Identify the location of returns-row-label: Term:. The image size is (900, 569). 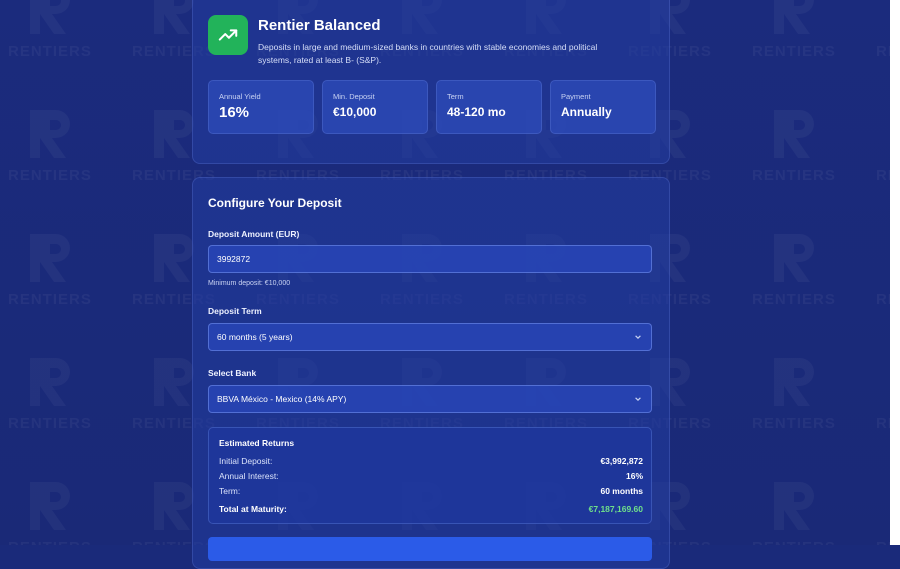
(230, 491).